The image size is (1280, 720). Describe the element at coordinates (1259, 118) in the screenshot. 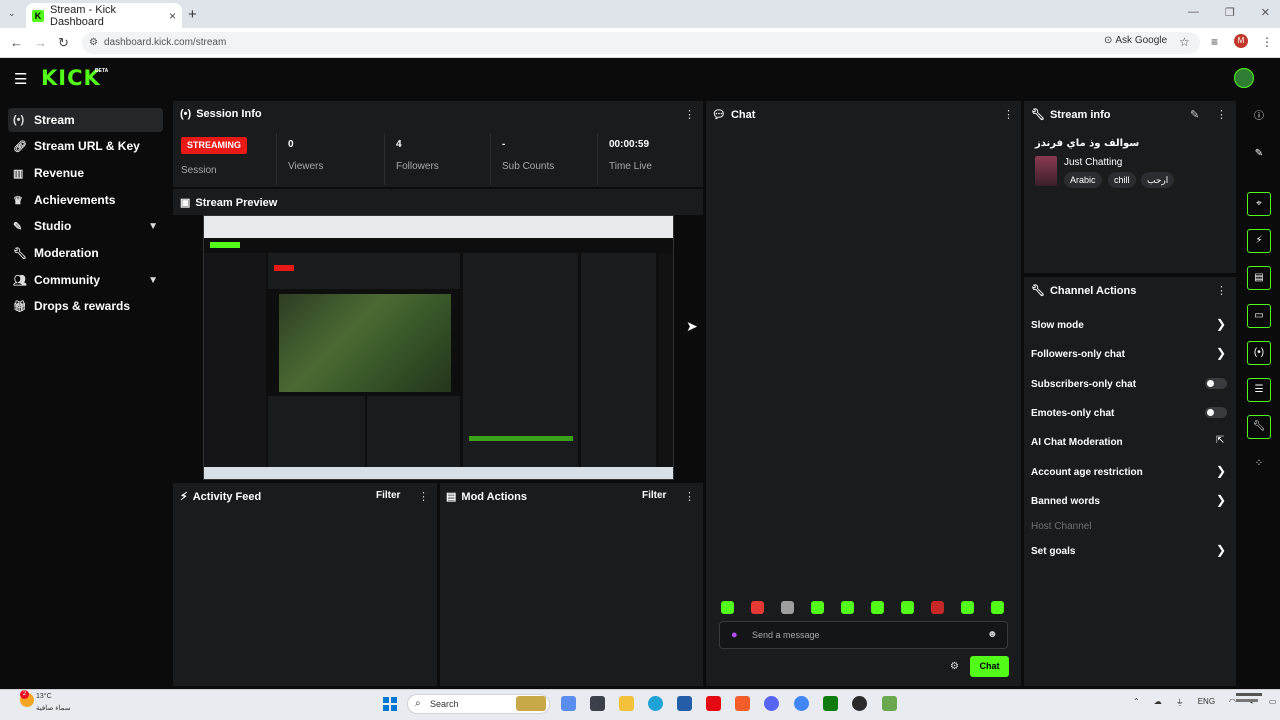

I see `info-icon: ⓘ` at that location.